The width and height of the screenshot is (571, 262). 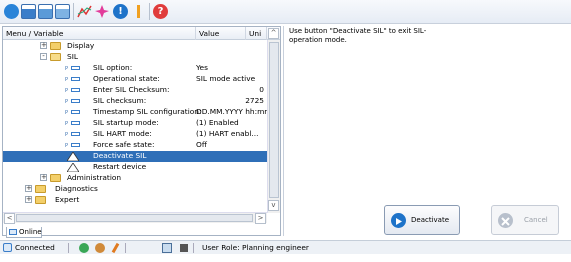 I want to click on tree-item-label: Expert, so click(x=67, y=199).